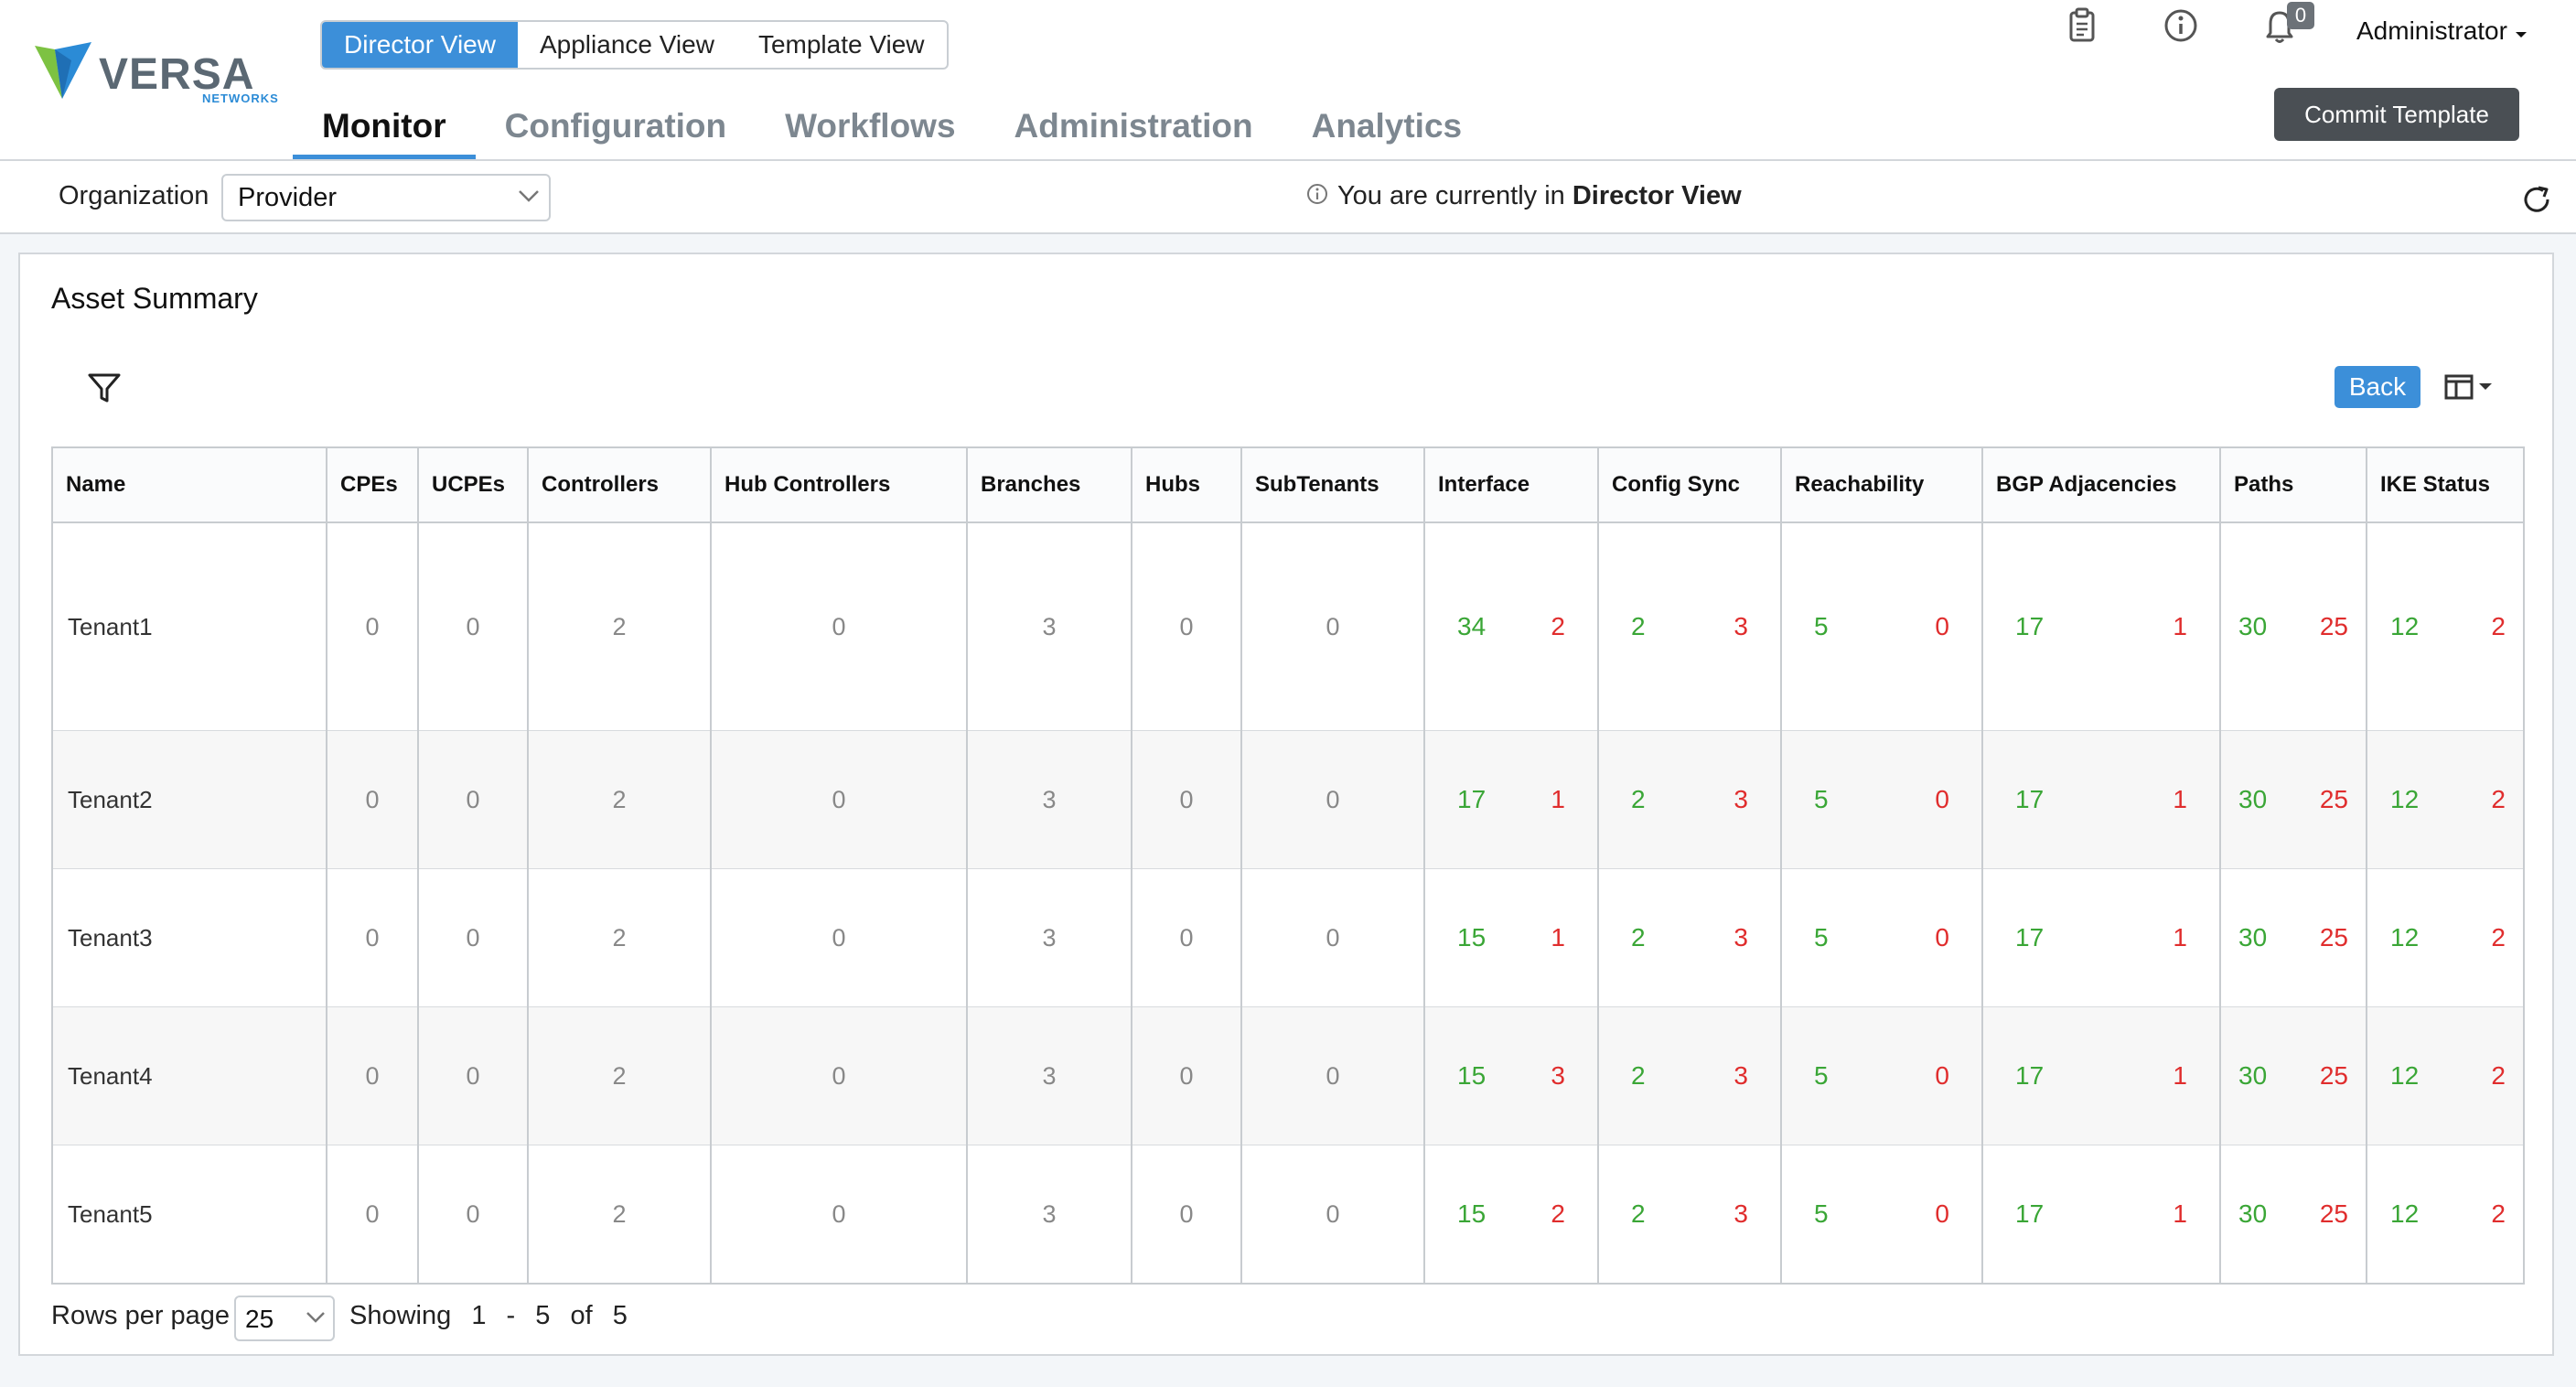 The width and height of the screenshot is (2576, 1387). Describe the element at coordinates (1388, 128) in the screenshot. I see `tab-analytics: Analytics` at that location.